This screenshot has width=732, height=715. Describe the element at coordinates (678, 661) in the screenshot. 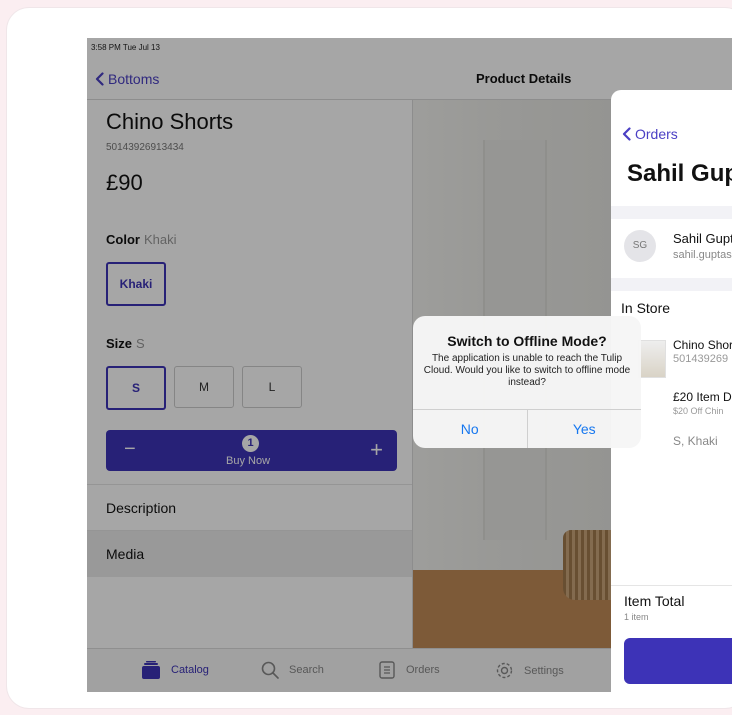

I see `checkout-button` at that location.